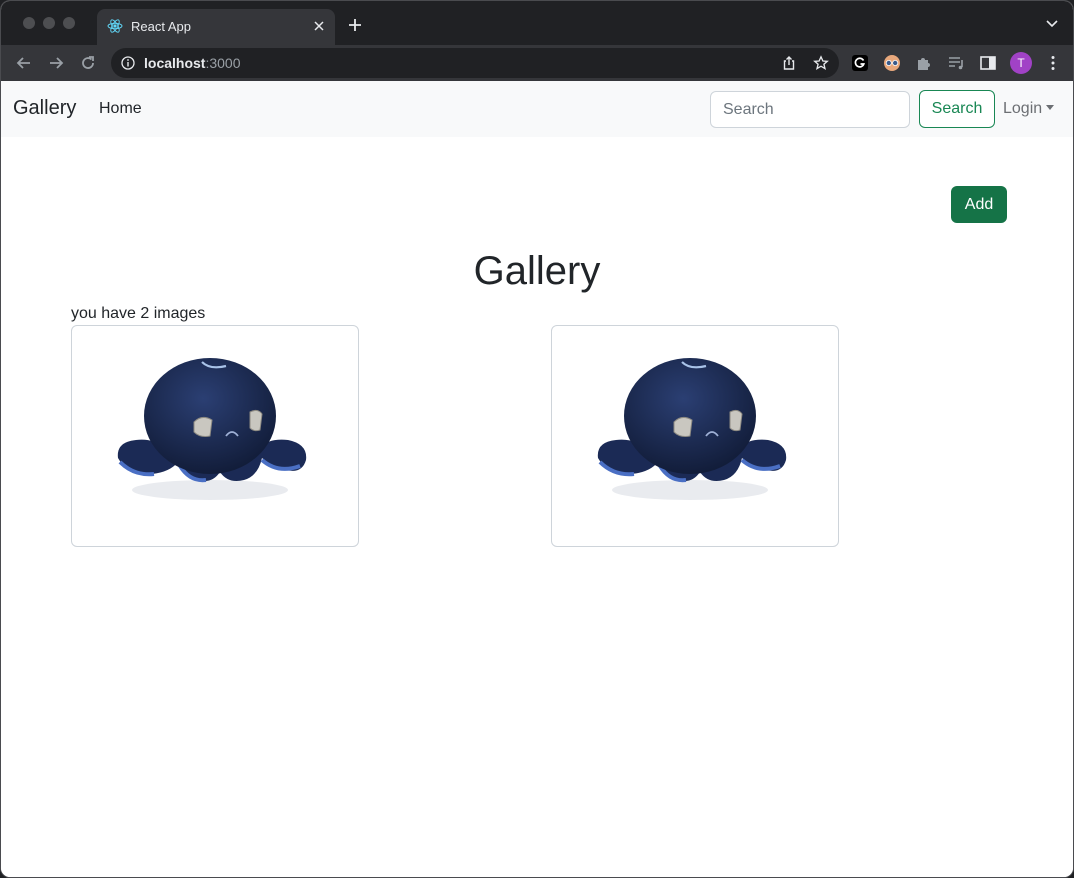  I want to click on url-port: :3000, so click(223, 63).